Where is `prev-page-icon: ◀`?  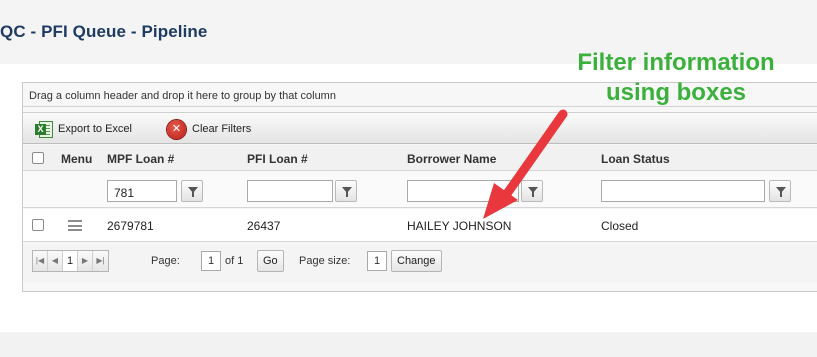
prev-page-icon: ◀ is located at coordinates (55, 261).